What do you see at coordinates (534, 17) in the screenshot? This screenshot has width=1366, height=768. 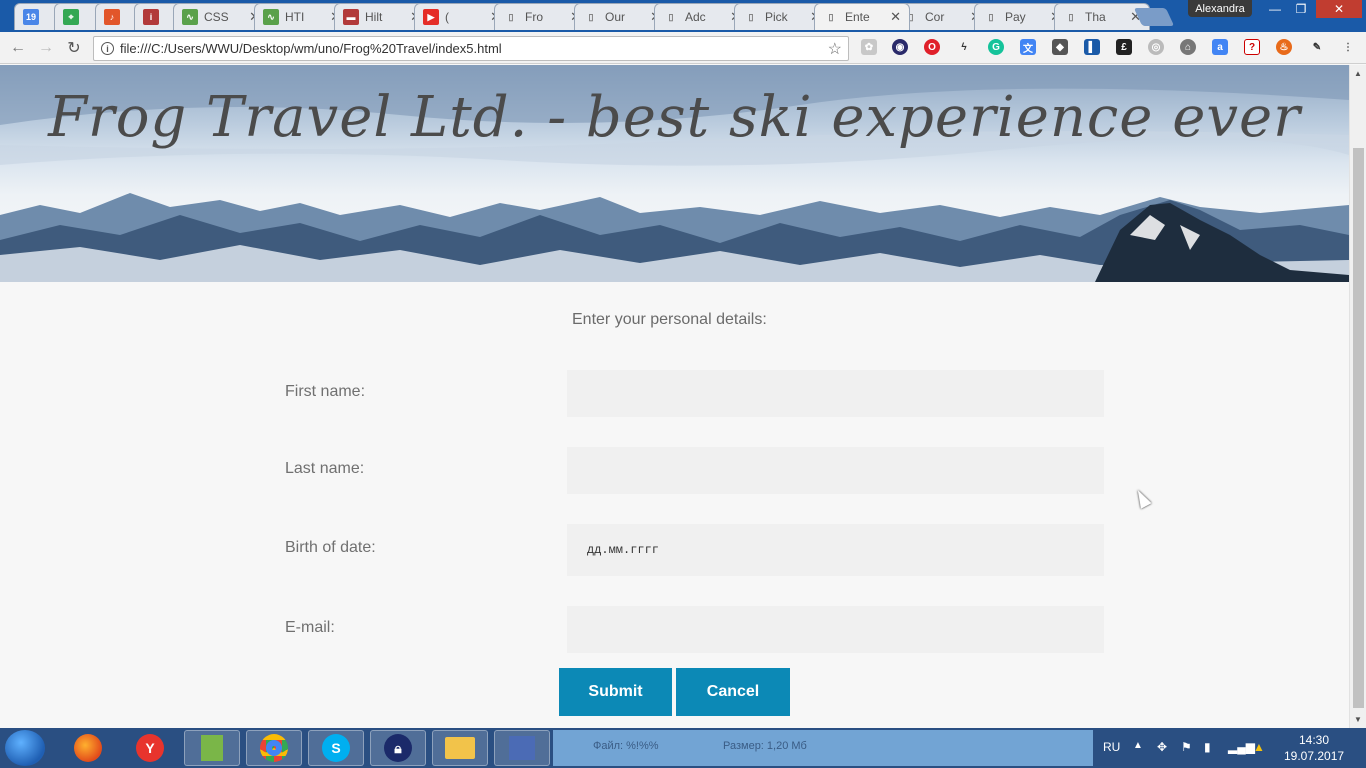 I see `tab-label: Fro` at bounding box center [534, 17].